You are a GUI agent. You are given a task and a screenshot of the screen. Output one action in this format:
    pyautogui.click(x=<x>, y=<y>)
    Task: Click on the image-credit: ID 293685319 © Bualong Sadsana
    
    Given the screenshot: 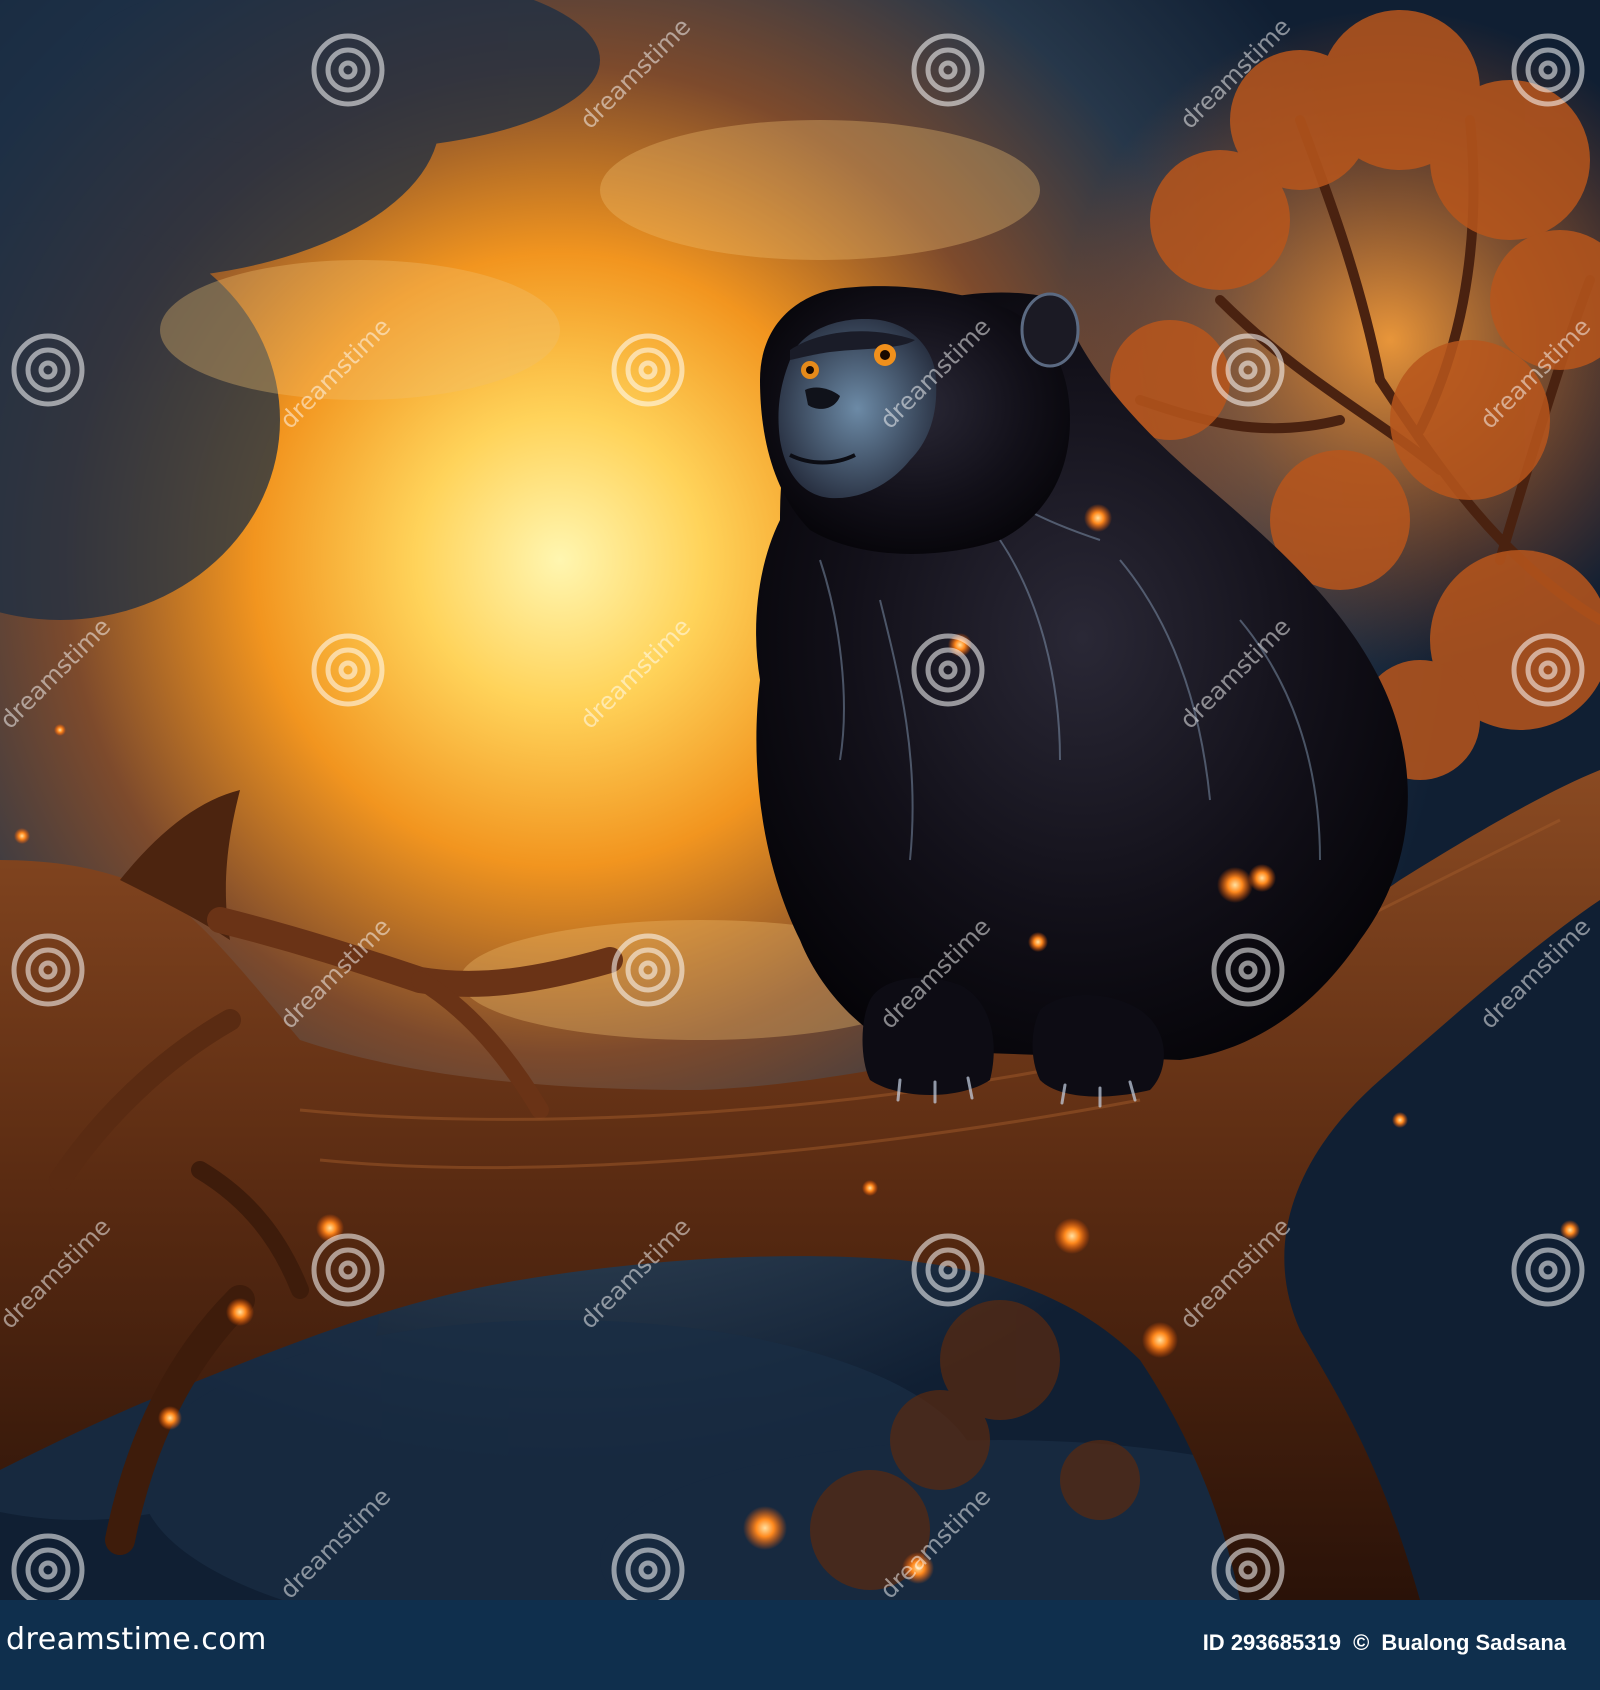 What is the action you would take?
    pyautogui.click(x=1384, y=1643)
    